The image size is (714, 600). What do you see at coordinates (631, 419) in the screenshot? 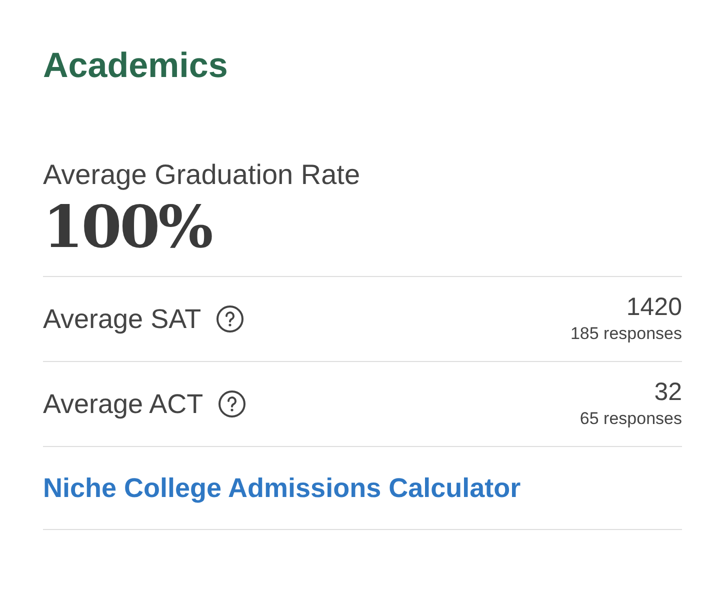
I see `response-count: 65 responses` at bounding box center [631, 419].